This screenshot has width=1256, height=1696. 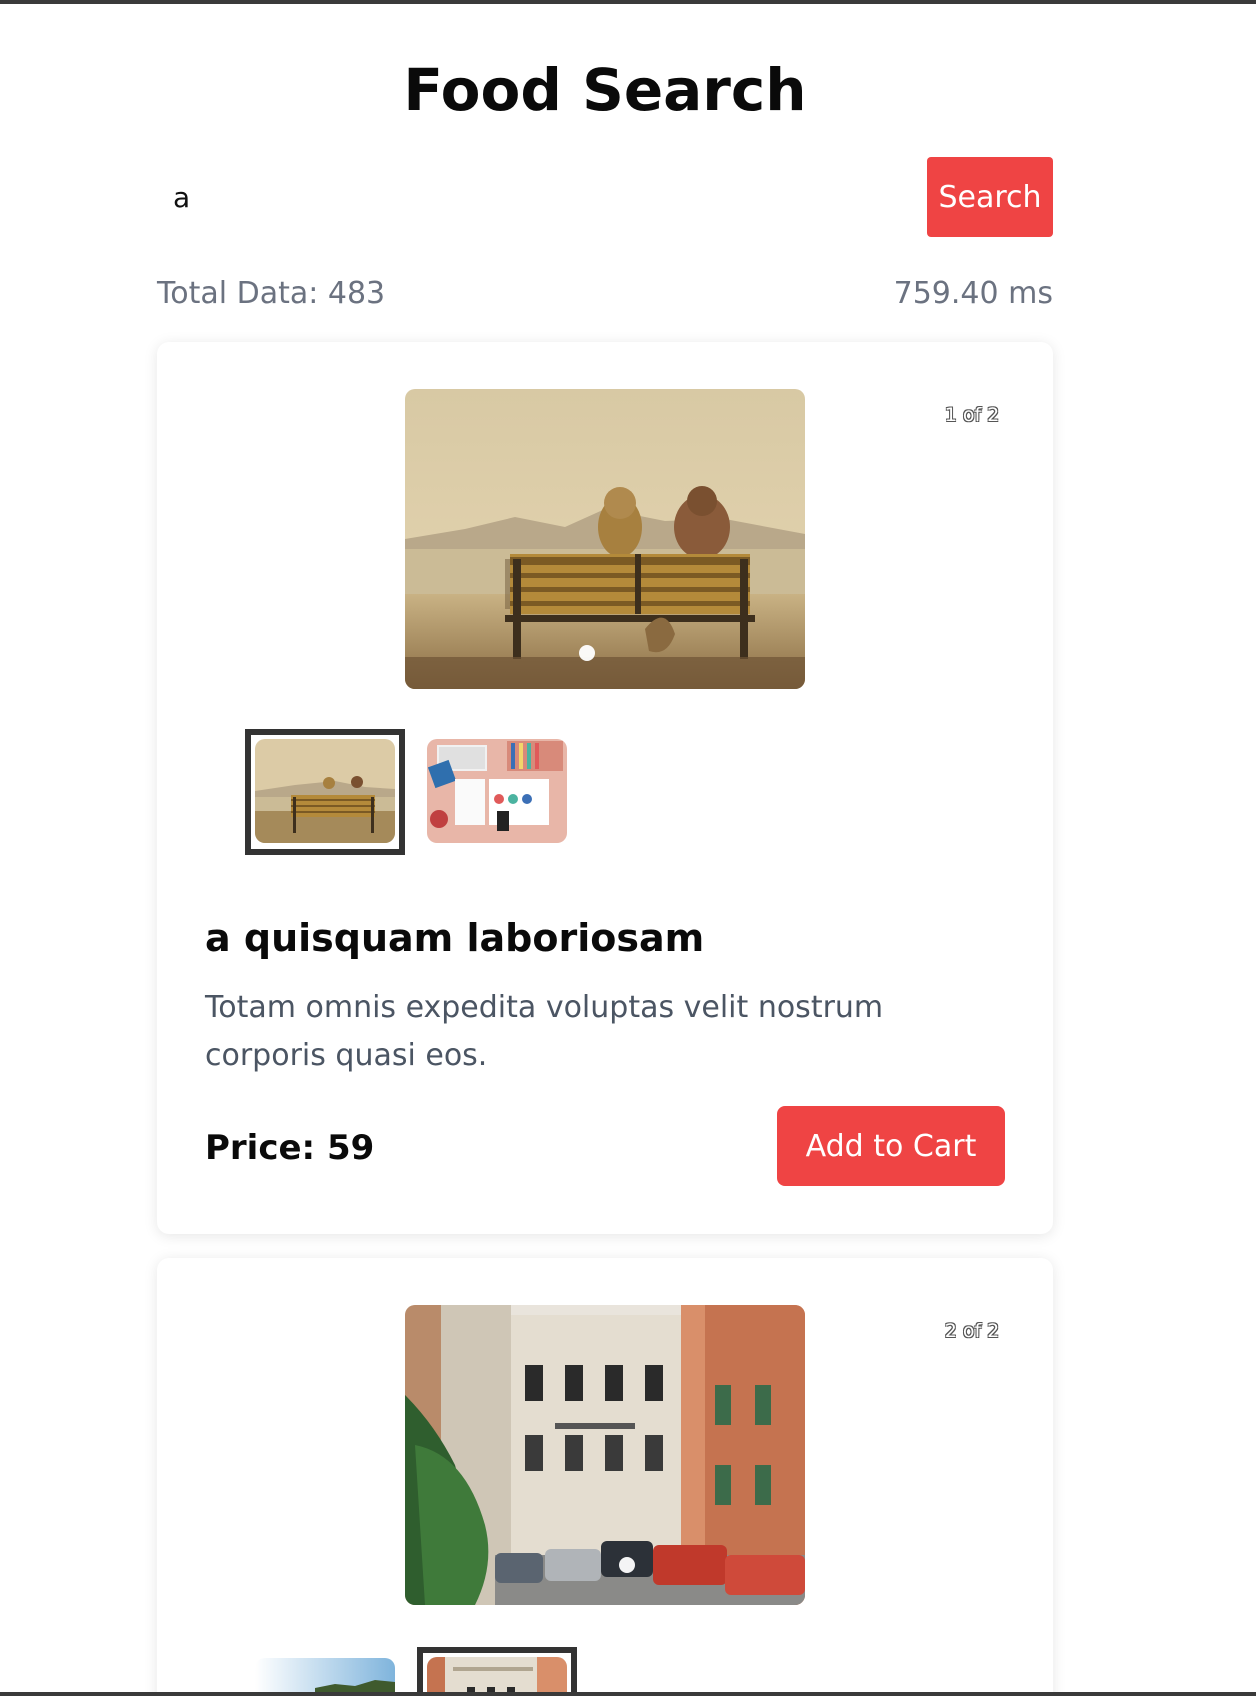 What do you see at coordinates (628, 1694) in the screenshot?
I see `window-bottom-border` at bounding box center [628, 1694].